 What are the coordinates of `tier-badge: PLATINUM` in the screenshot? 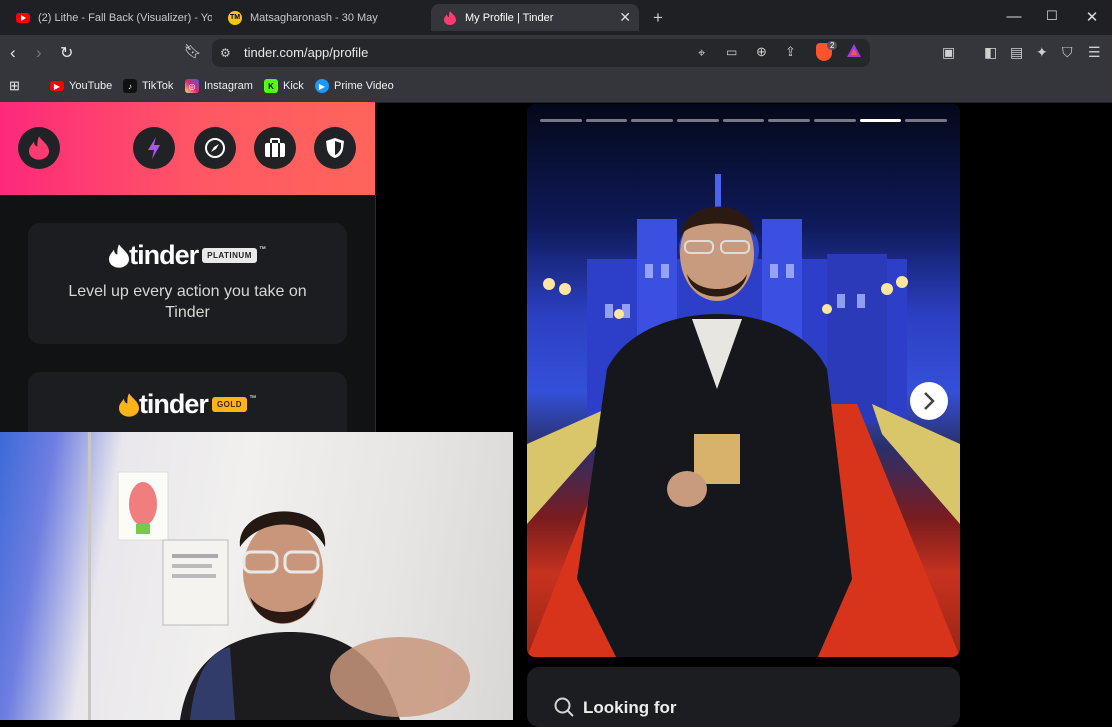 It's located at (229, 255).